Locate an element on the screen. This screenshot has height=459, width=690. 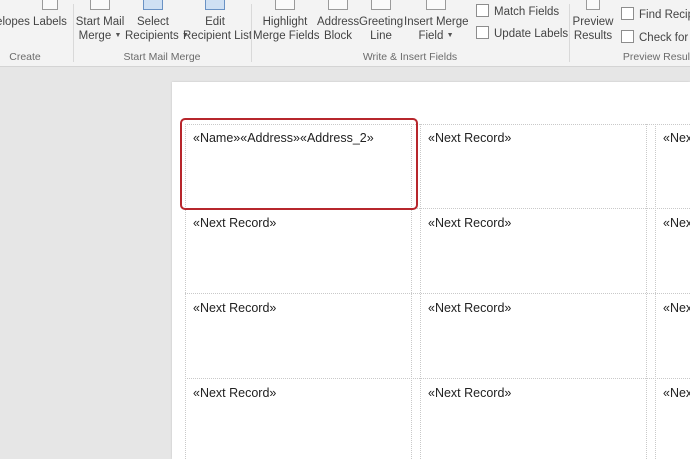
match-fields-label: Match Fields is located at coordinates (527, 12).